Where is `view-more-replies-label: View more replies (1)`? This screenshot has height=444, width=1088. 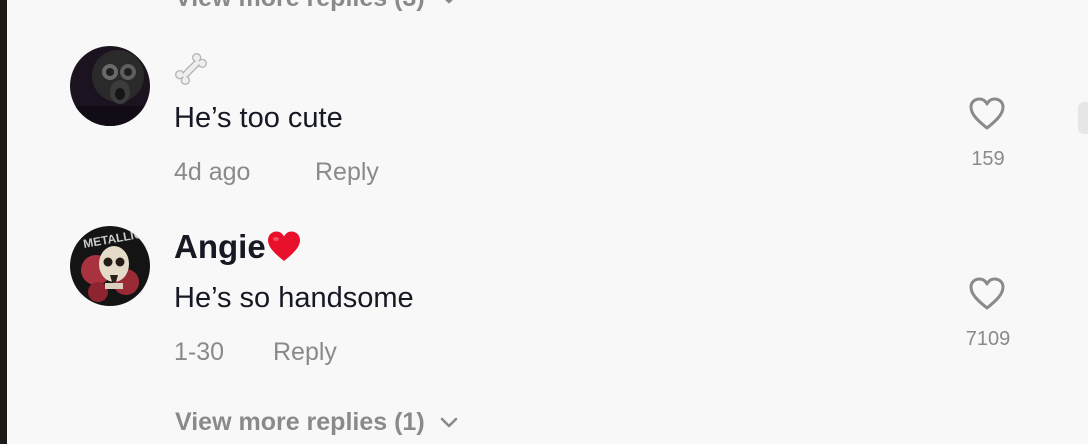
view-more-replies-label: View more replies (1) is located at coordinates (300, 422).